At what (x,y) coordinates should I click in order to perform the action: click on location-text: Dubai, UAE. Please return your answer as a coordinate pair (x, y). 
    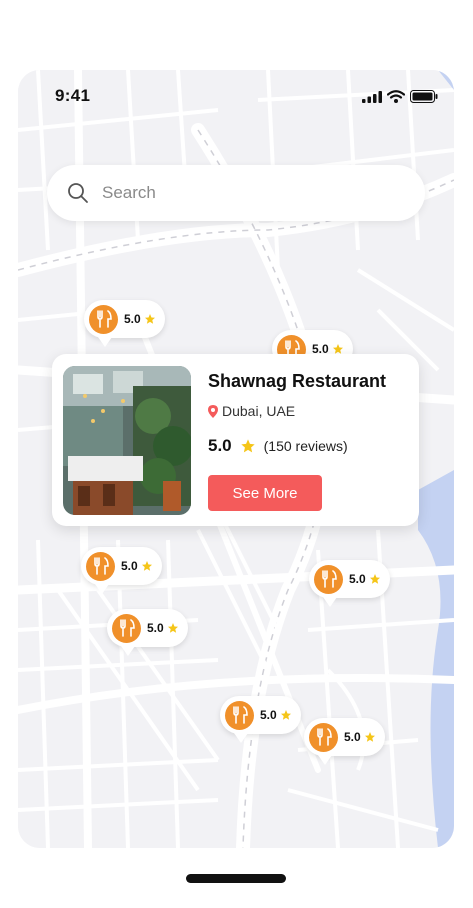
    Looking at the image, I should click on (259, 411).